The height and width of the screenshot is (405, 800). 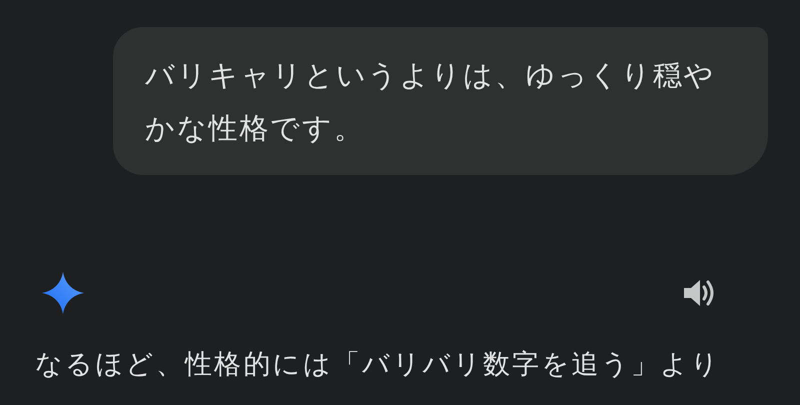 What do you see at coordinates (378, 365) in the screenshot?
I see `response-text: なるほど、性格的には「バリバリ数字を追う」より` at bounding box center [378, 365].